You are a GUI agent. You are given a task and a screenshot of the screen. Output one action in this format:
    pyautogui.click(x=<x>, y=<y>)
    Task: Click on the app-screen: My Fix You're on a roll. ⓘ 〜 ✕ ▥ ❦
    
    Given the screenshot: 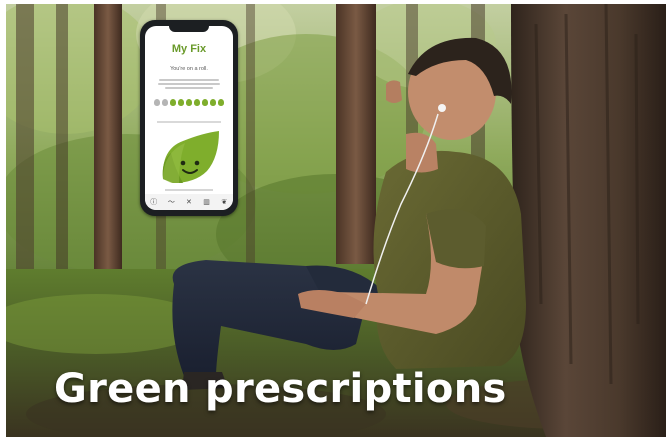 What is the action you would take?
    pyautogui.click(x=189, y=118)
    